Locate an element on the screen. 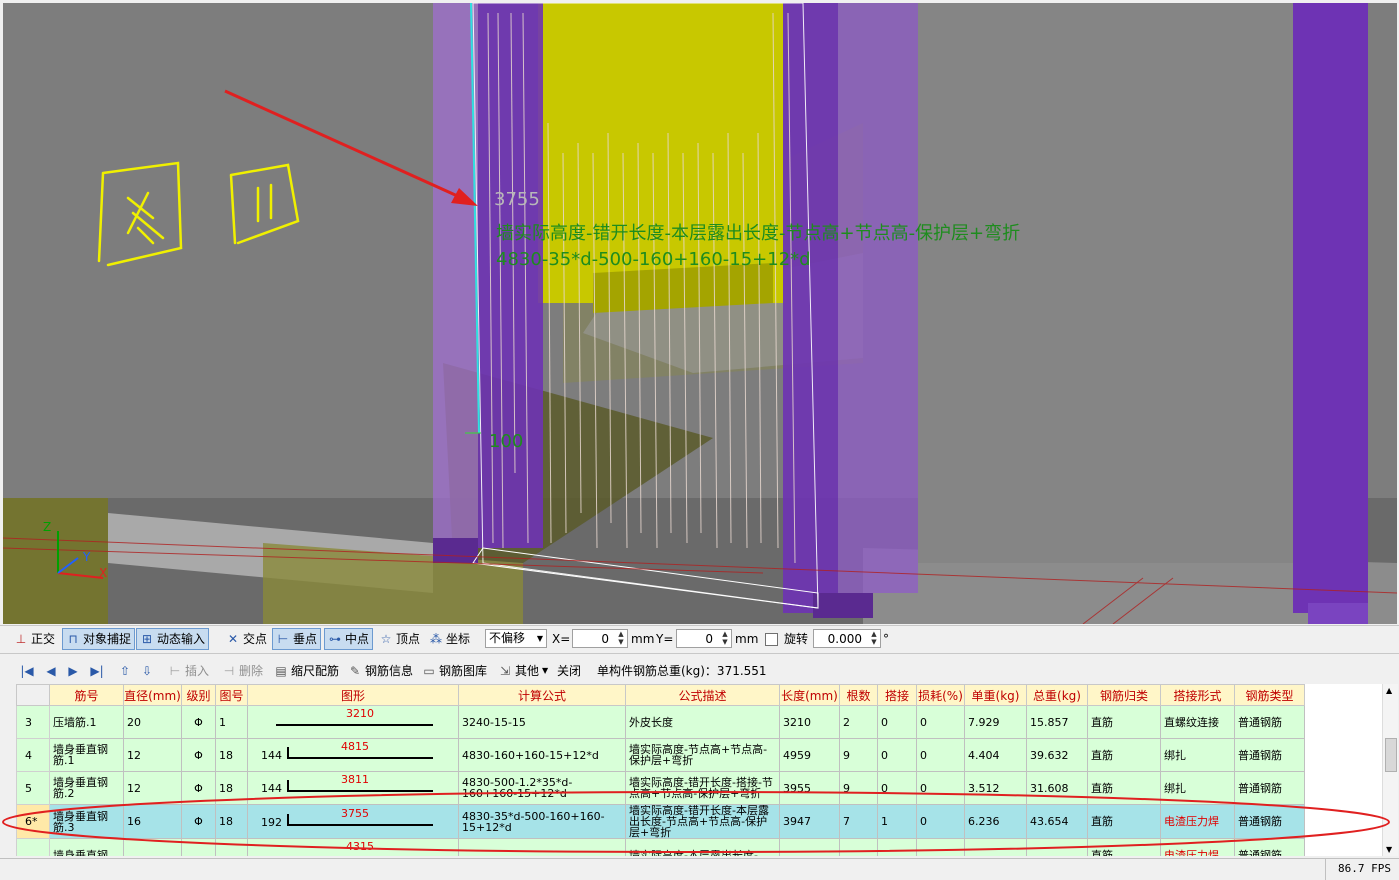 Image resolution: width=1399 pixels, height=880 pixels. formula-cell: 4830-160+160-15+12*d is located at coordinates (542, 755).